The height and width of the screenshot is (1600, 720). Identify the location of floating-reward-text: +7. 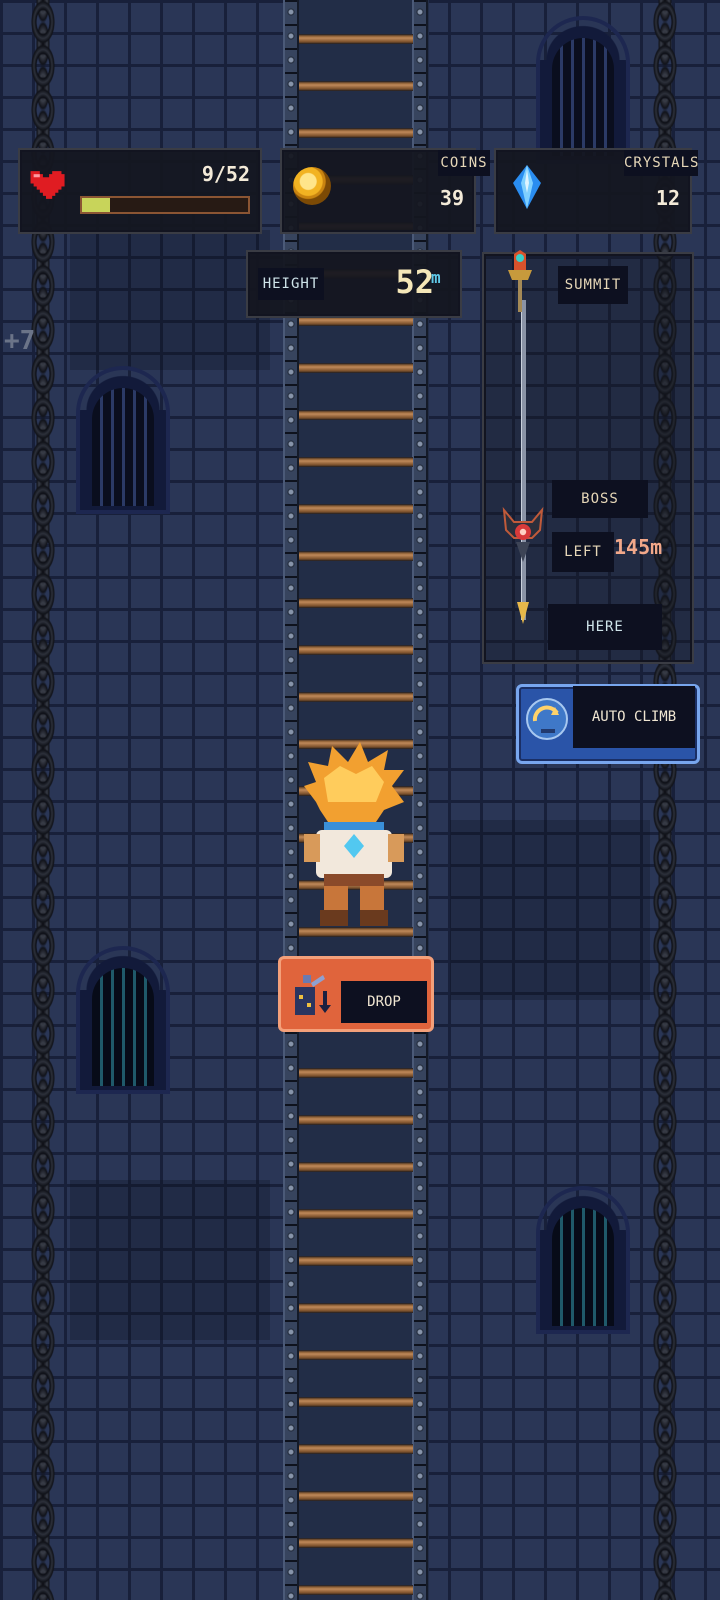
(20, 341).